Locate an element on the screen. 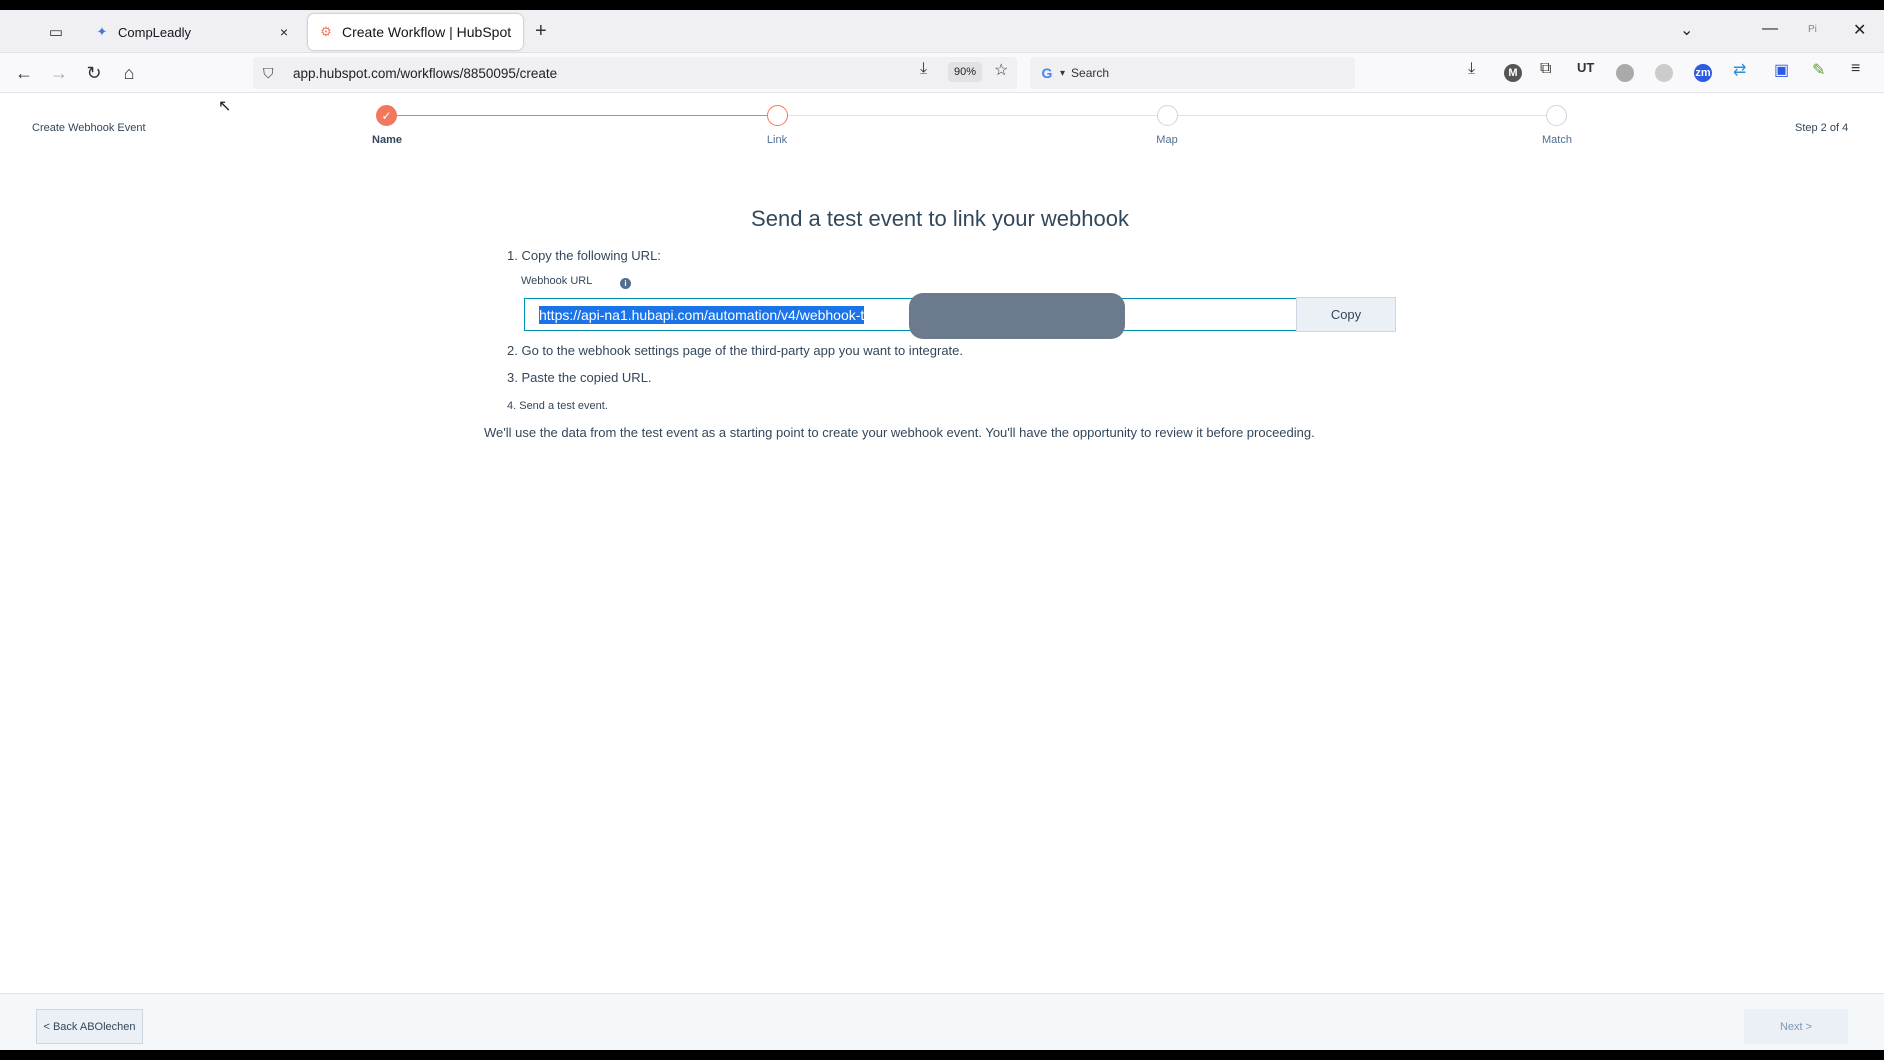 This screenshot has height=1060, width=1884. home-icon: ⌂ is located at coordinates (129, 73).